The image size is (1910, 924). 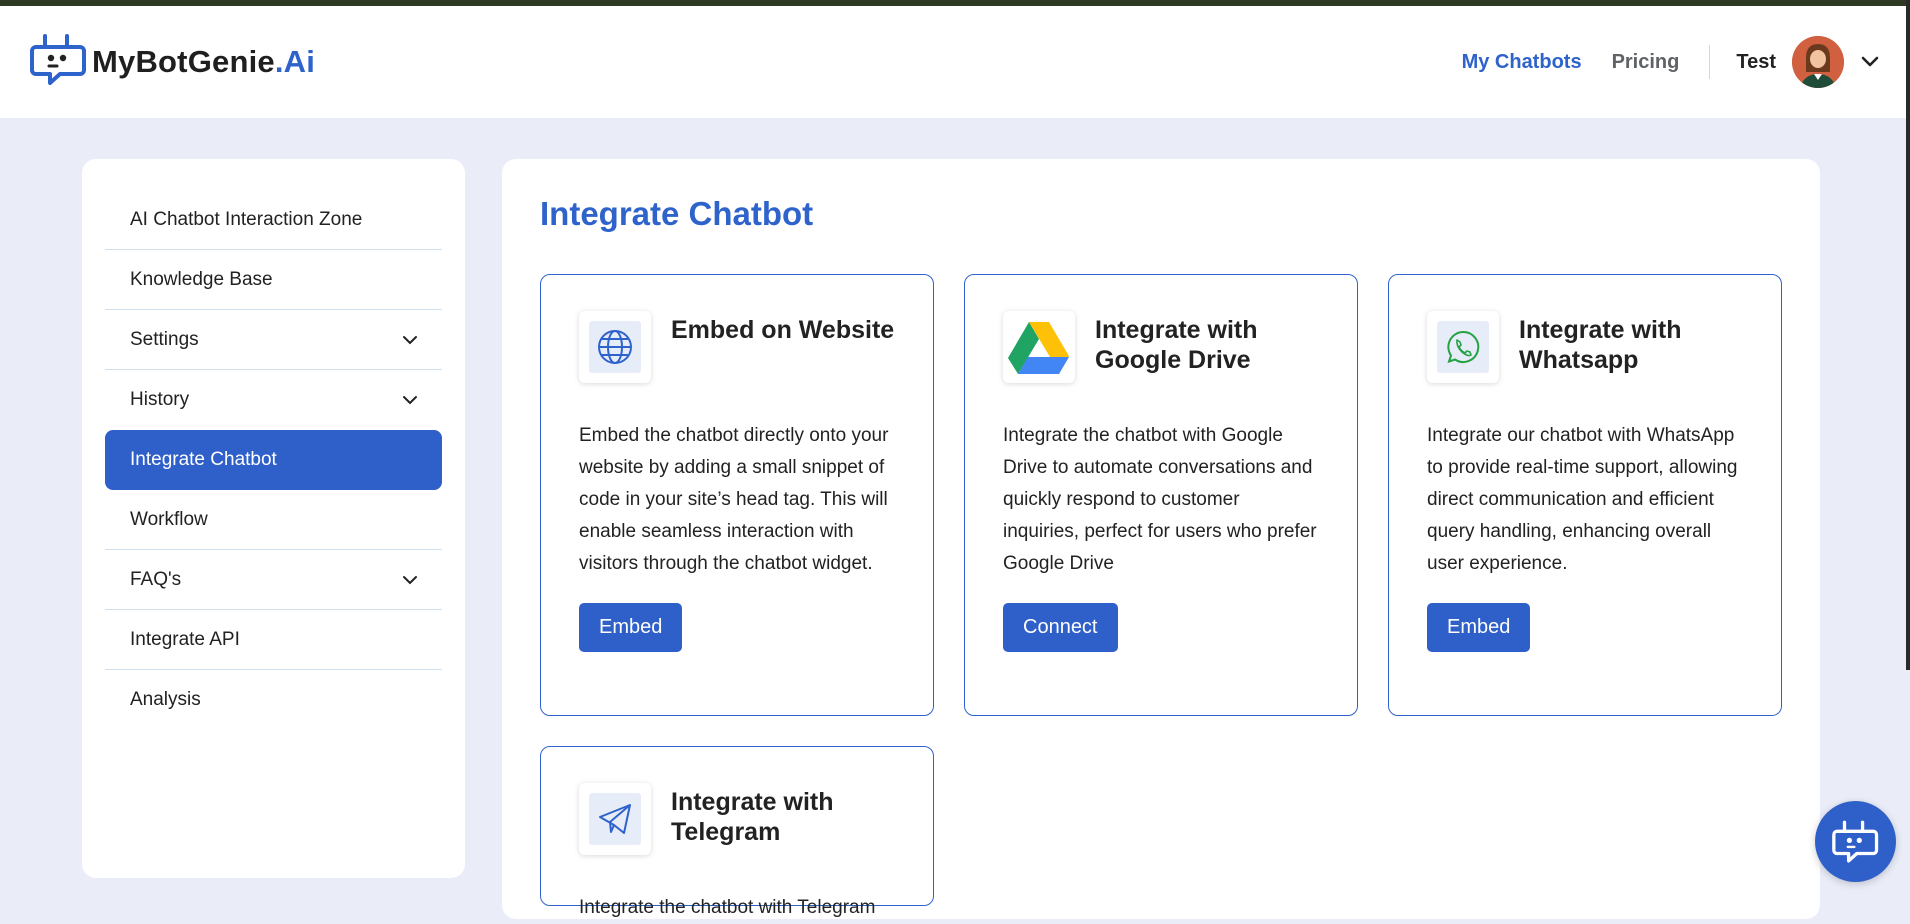 I want to click on robot-chat-icon, so click(x=59, y=62).